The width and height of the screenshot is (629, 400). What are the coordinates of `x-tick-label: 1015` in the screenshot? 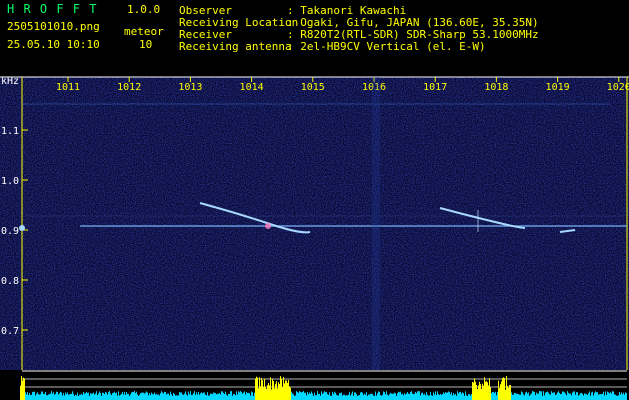 It's located at (313, 87).